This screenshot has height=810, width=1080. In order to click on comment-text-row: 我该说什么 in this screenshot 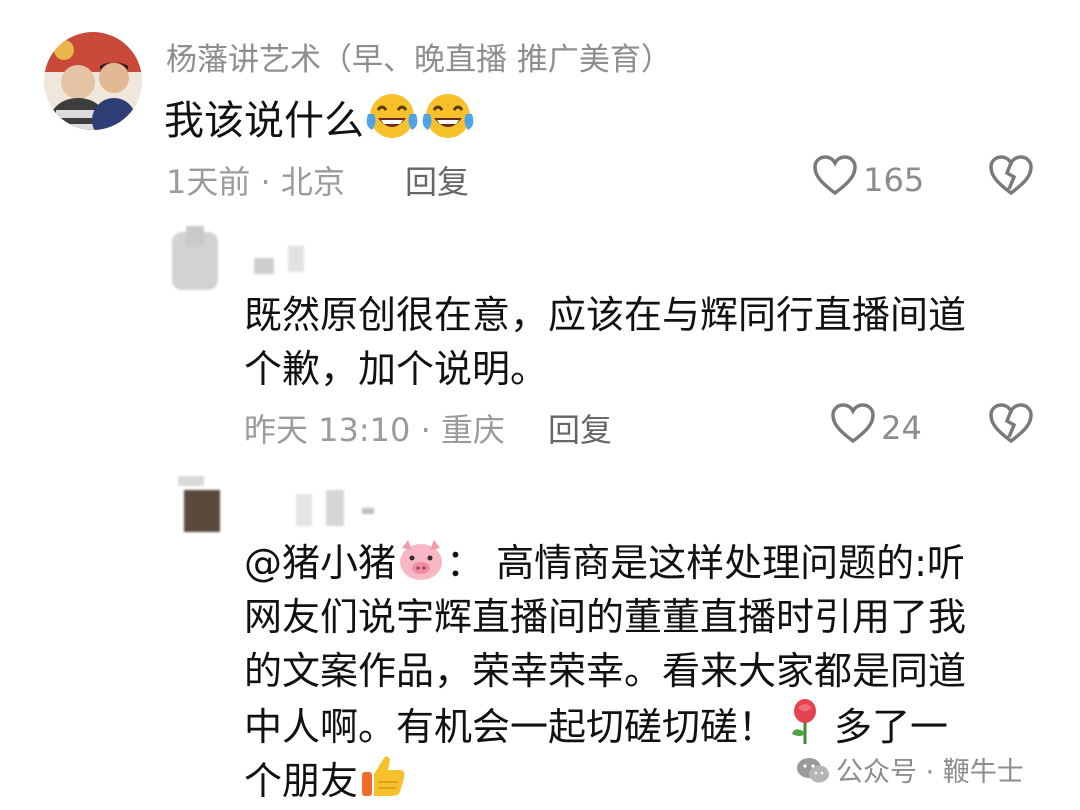, I will do `click(320, 121)`.